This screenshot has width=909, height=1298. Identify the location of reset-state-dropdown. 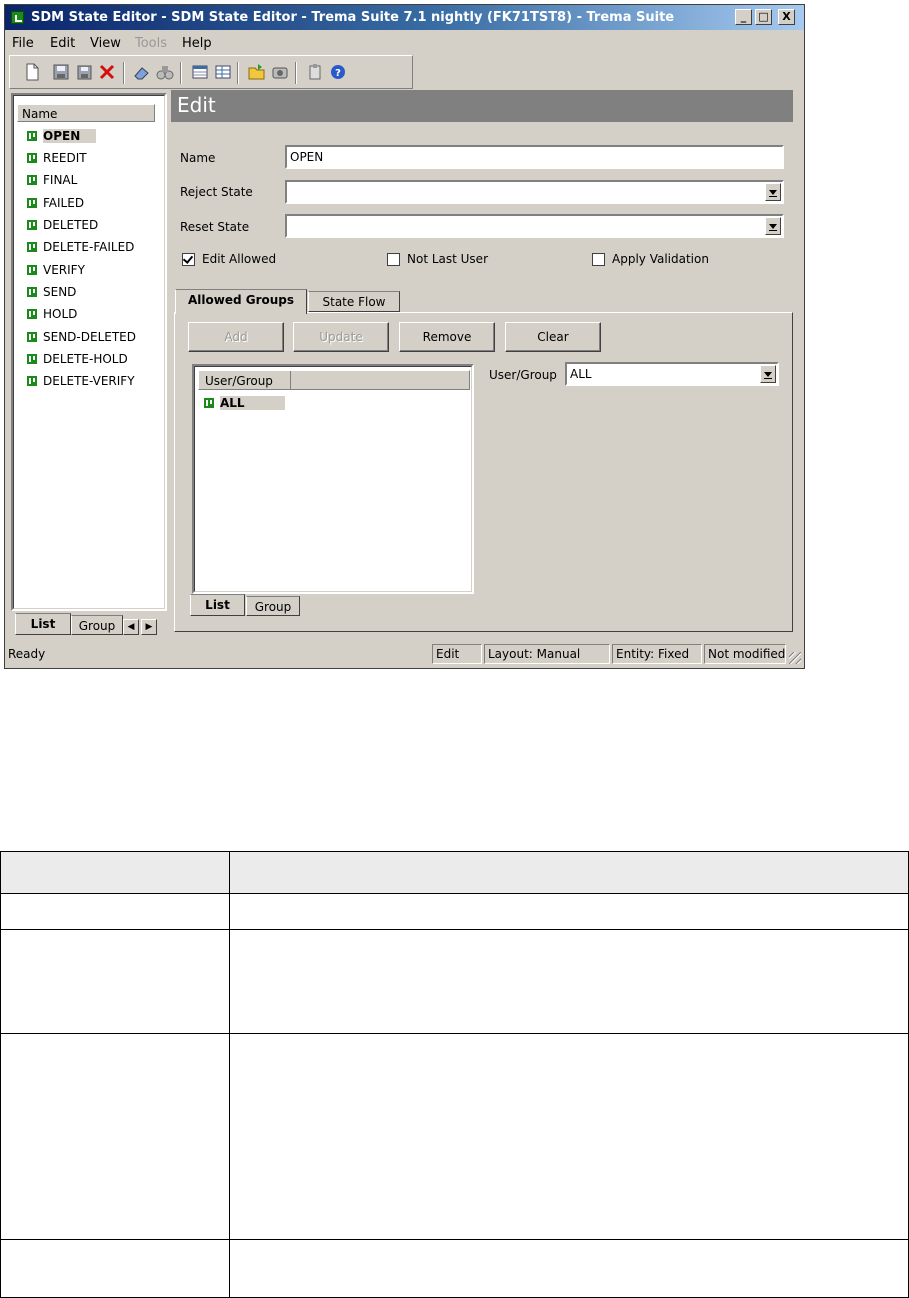
(534, 226).